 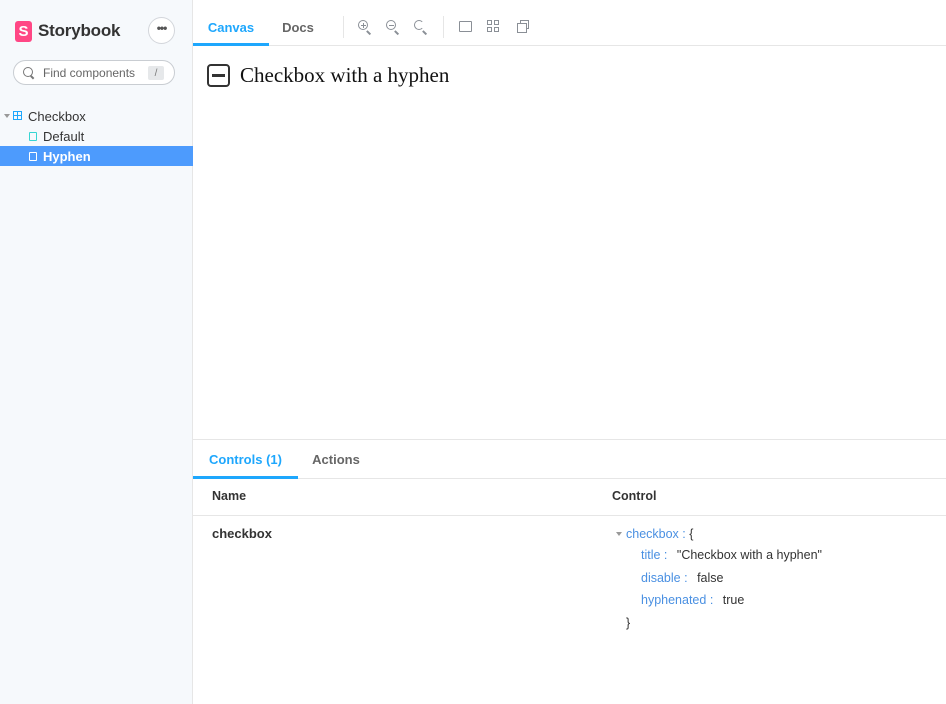 I want to click on search-shortcut-badge: /, so click(x=156, y=73).